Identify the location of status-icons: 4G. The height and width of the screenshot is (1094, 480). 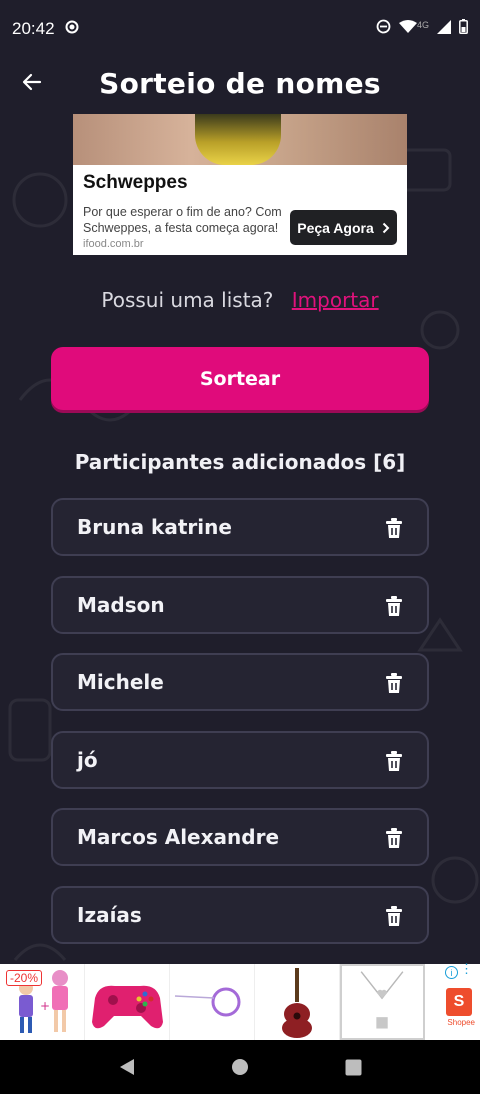
(422, 29).